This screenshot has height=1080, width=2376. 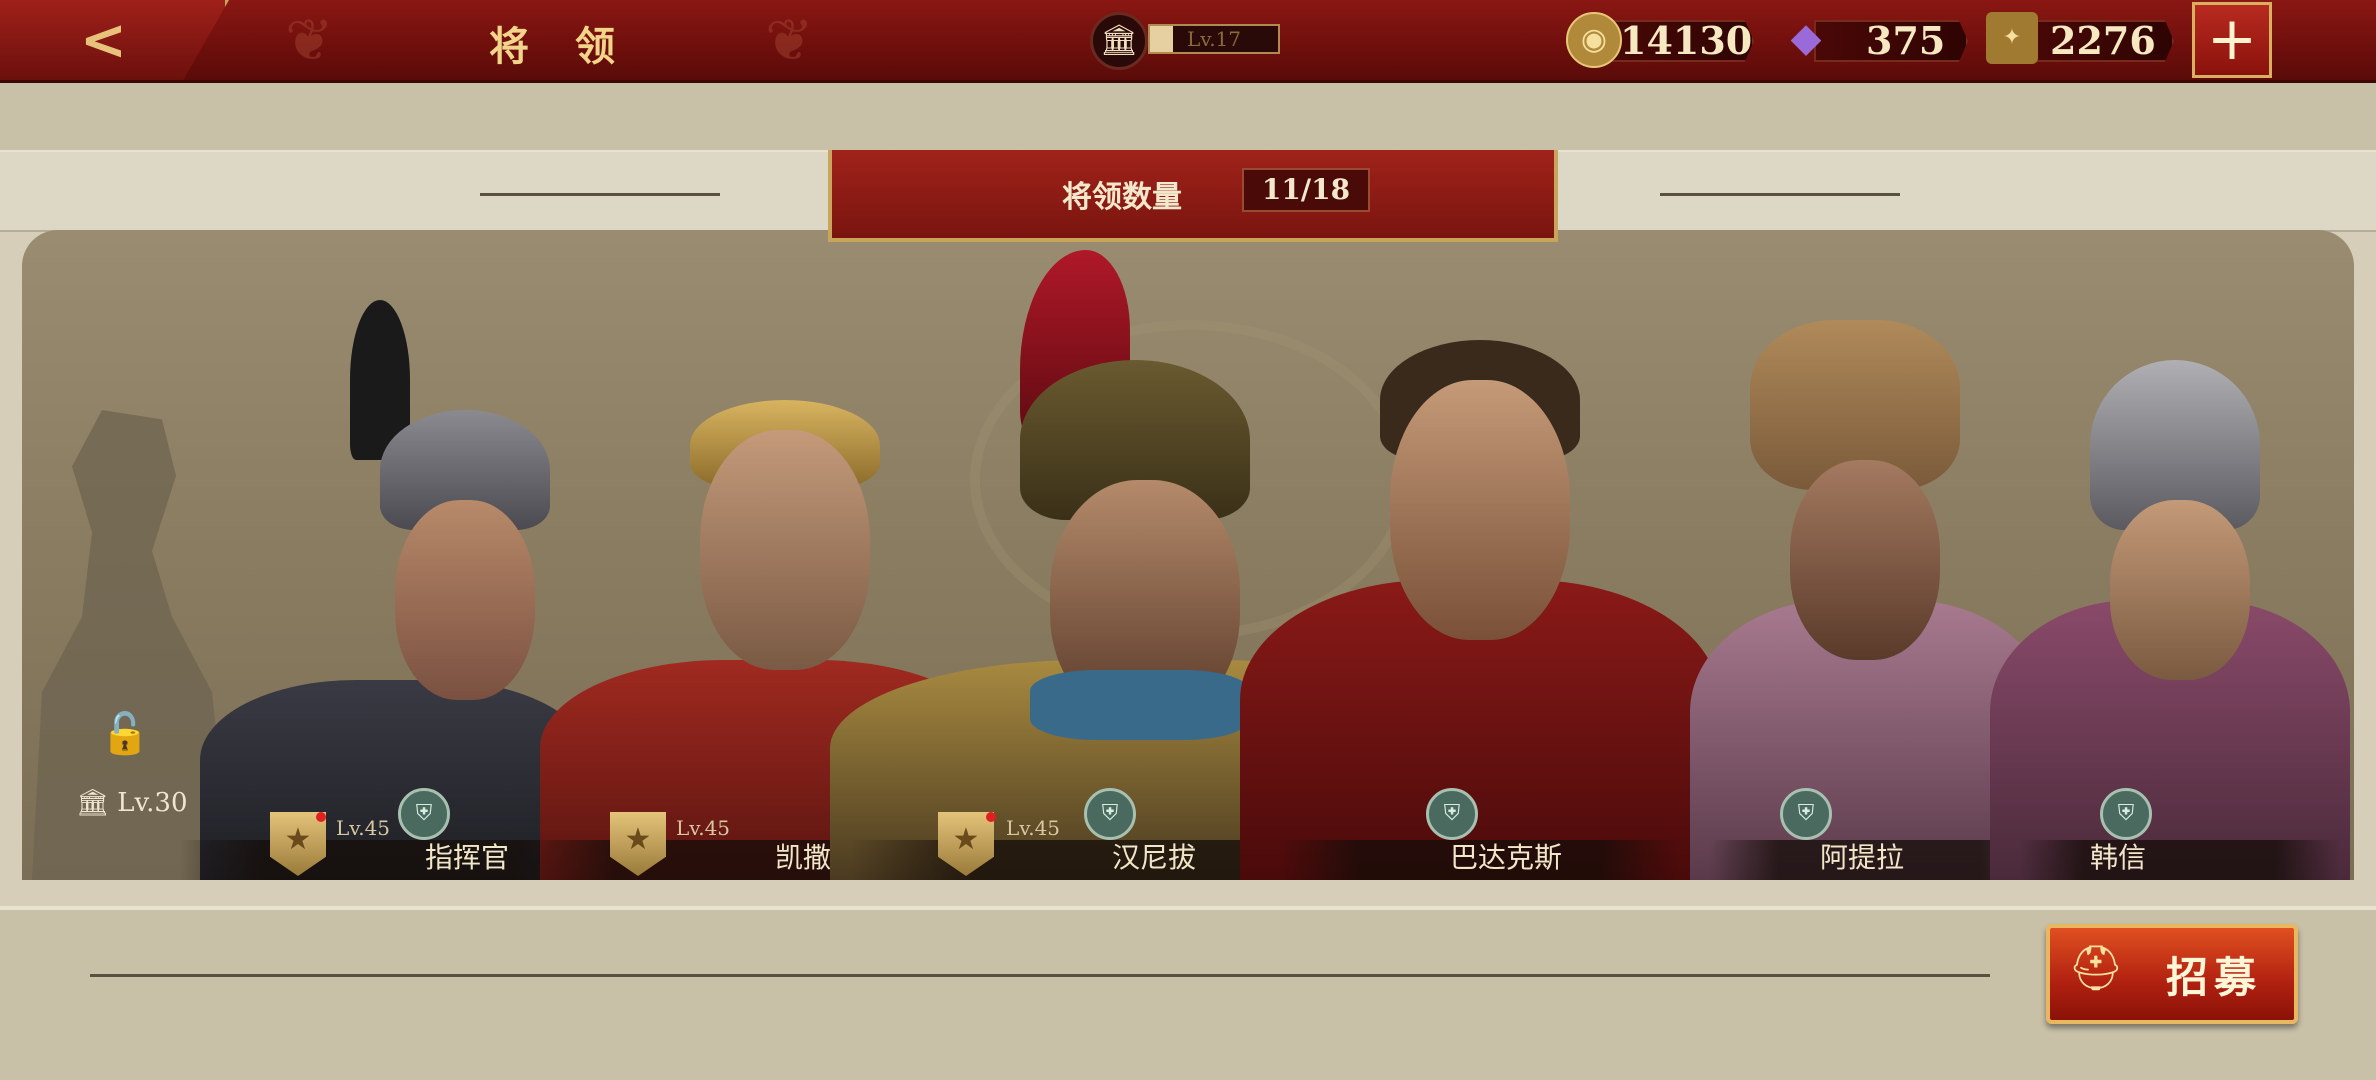 What do you see at coordinates (1862, 857) in the screenshot?
I see `general-name: 阿提拉` at bounding box center [1862, 857].